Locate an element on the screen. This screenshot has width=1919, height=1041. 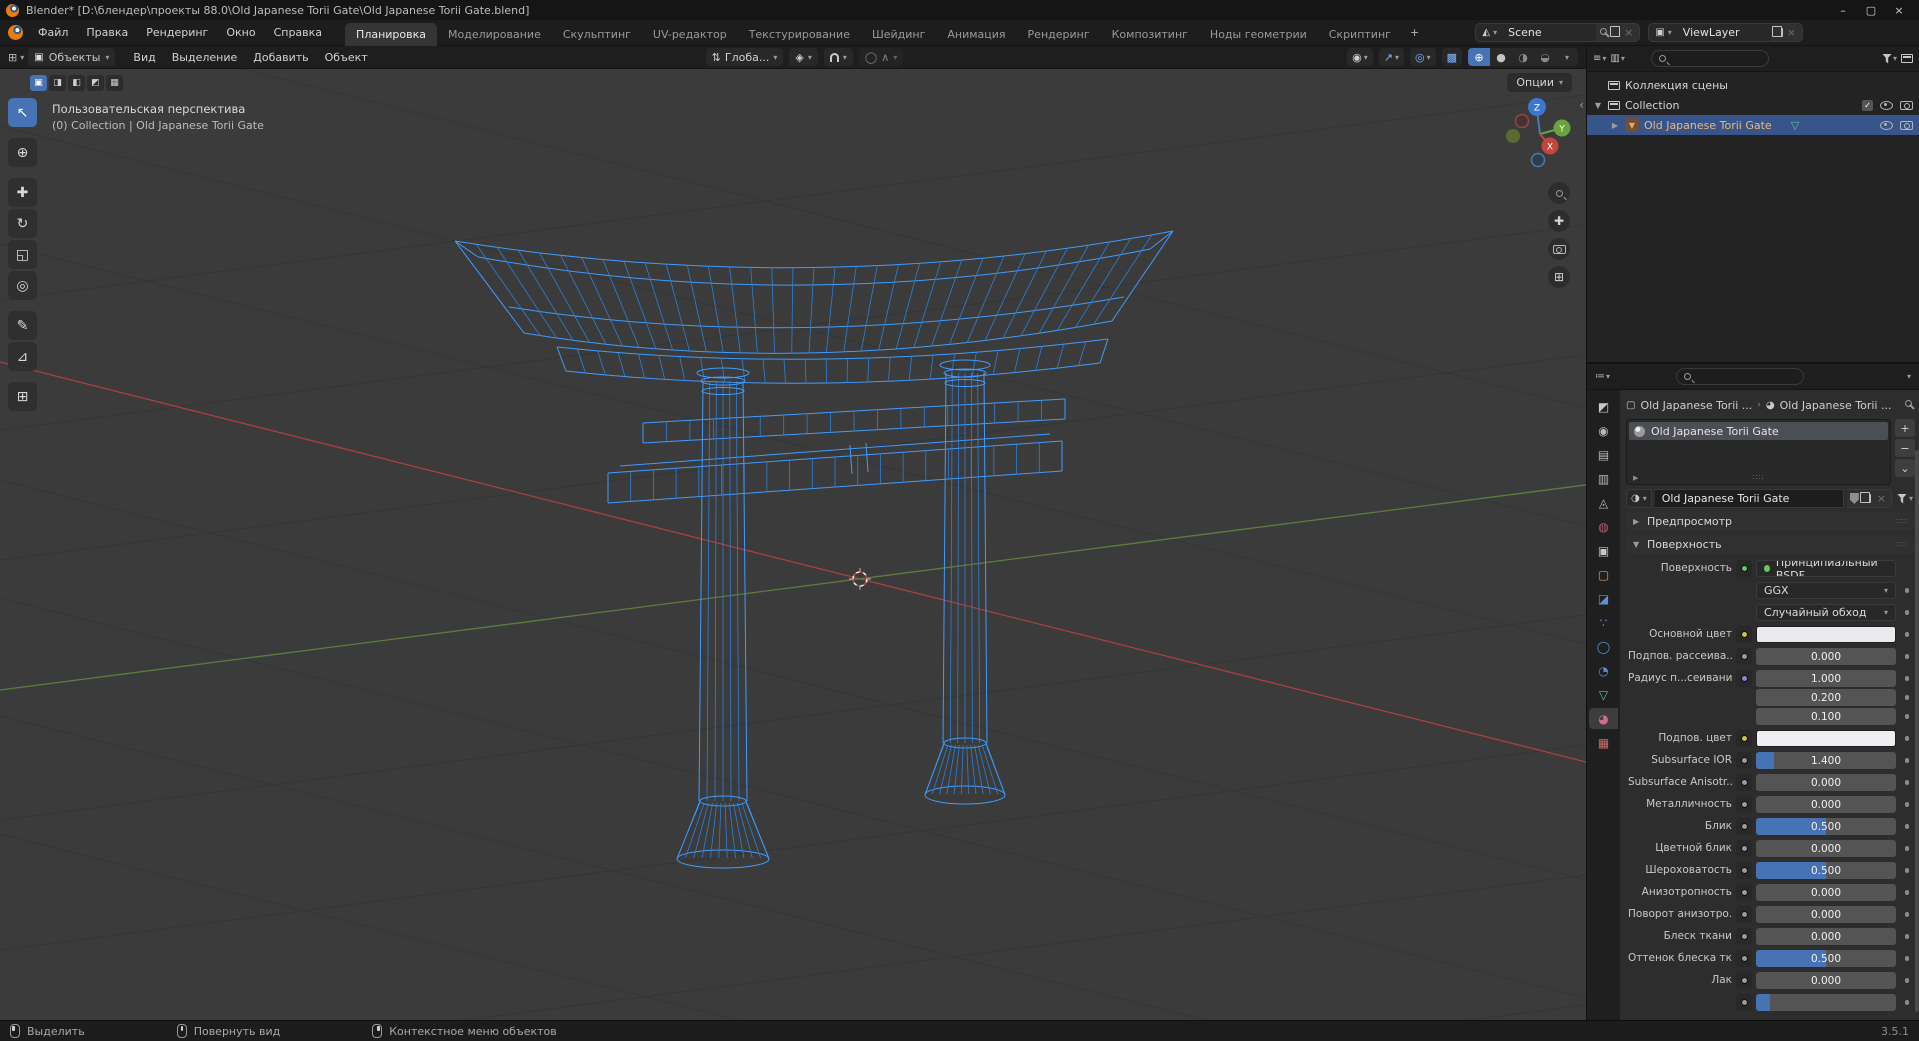
properties-tab-collection: ▣ is located at coordinates (1603, 550).